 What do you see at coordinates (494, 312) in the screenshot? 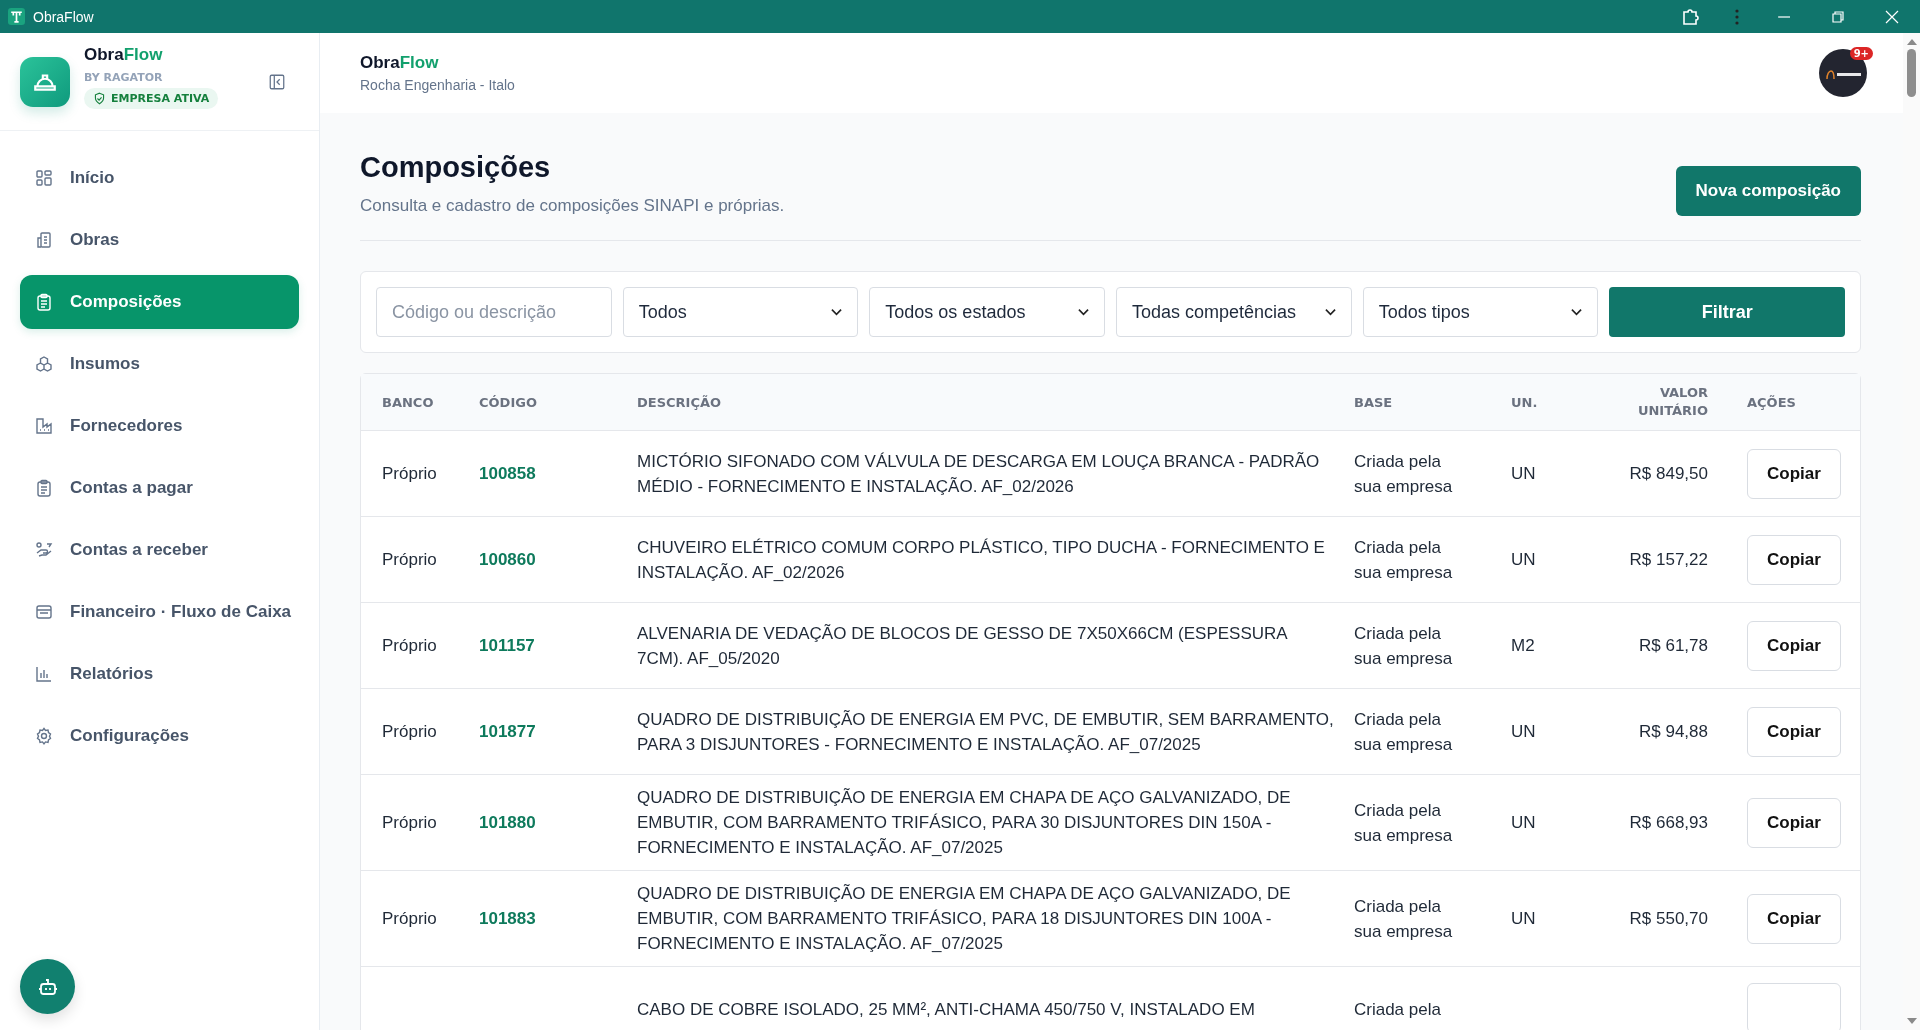
I see `search-field: Código ou descrição` at bounding box center [494, 312].